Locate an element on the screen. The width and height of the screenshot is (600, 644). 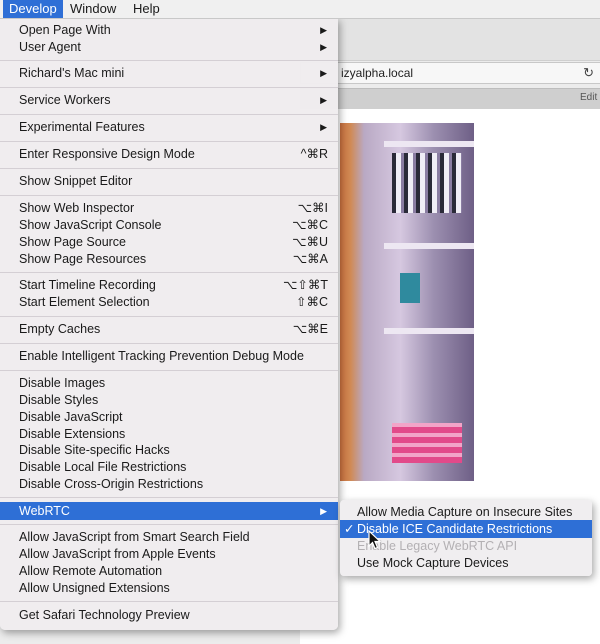
menu-item-label: Allow JavaScript from Apple Events is located at coordinates (117, 554).